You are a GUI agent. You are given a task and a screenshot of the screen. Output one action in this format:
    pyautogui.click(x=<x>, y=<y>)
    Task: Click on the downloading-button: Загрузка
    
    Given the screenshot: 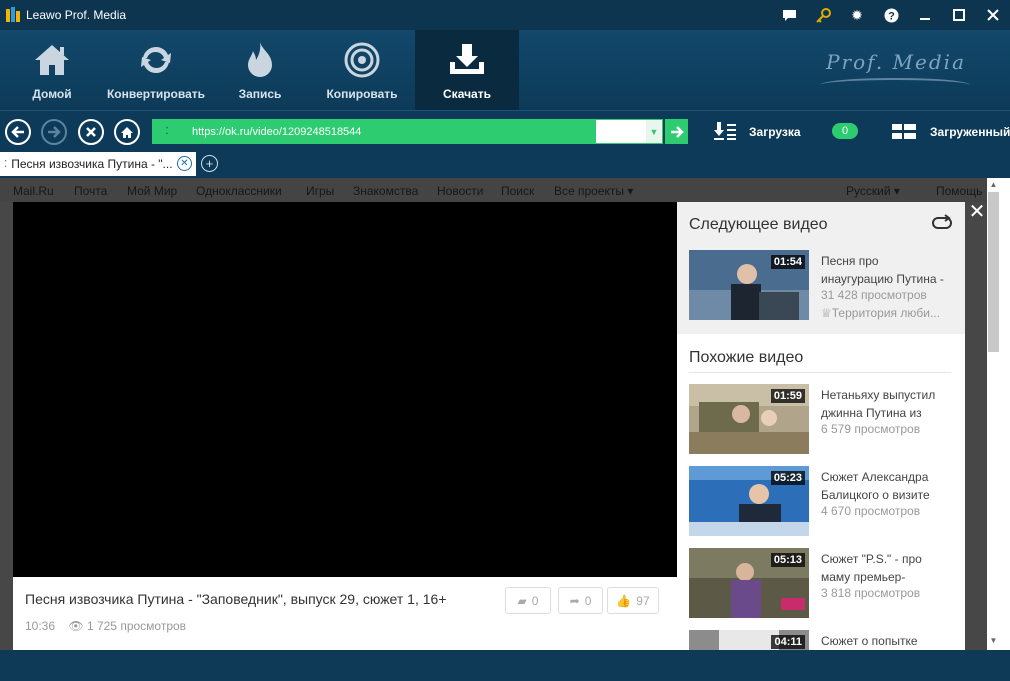 What is the action you would take?
    pyautogui.click(x=757, y=131)
    